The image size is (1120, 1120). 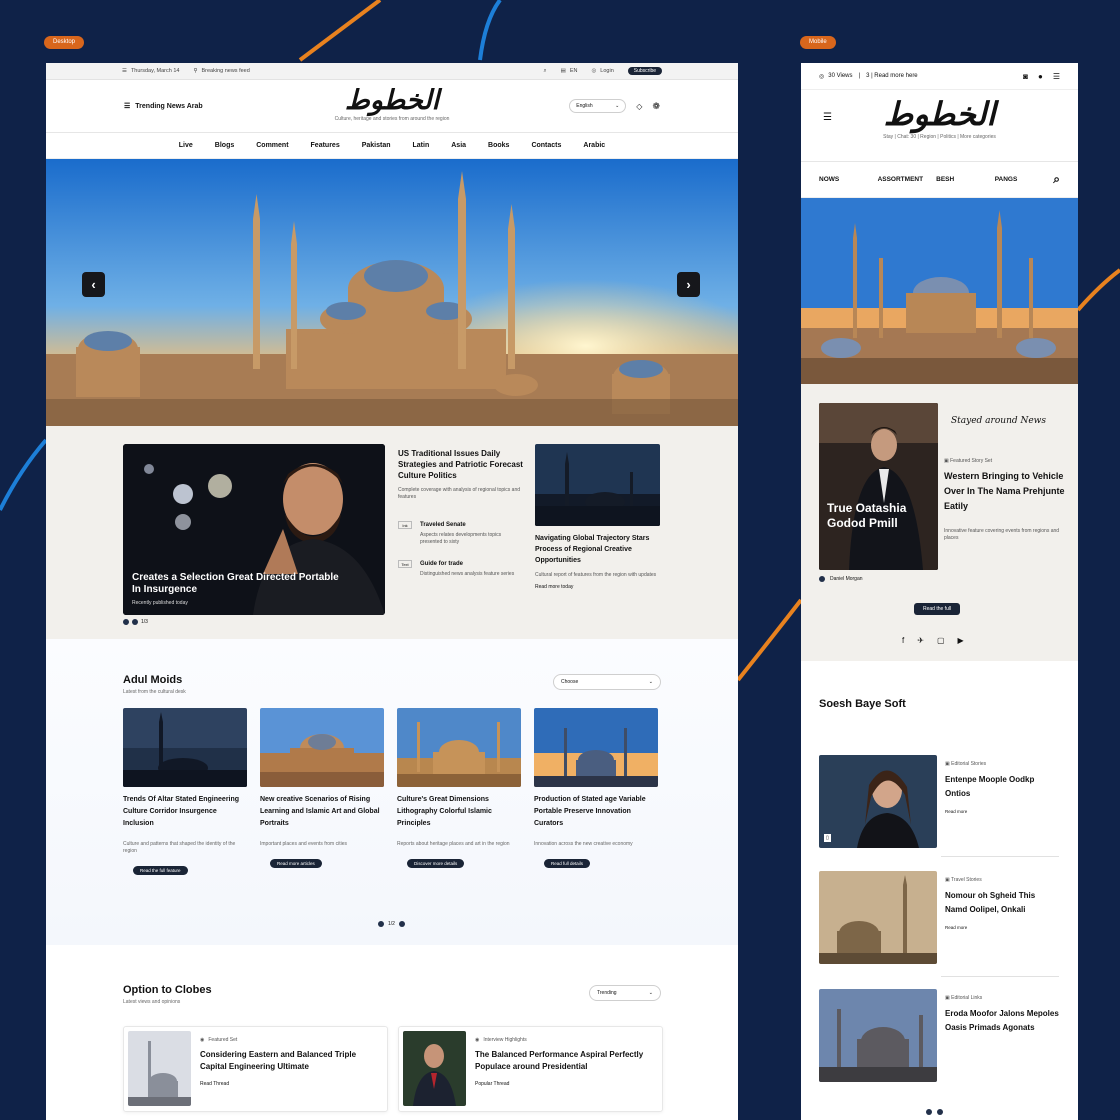 I want to click on menu-toggle: ☰ Trending News Arab, so click(x=163, y=106).